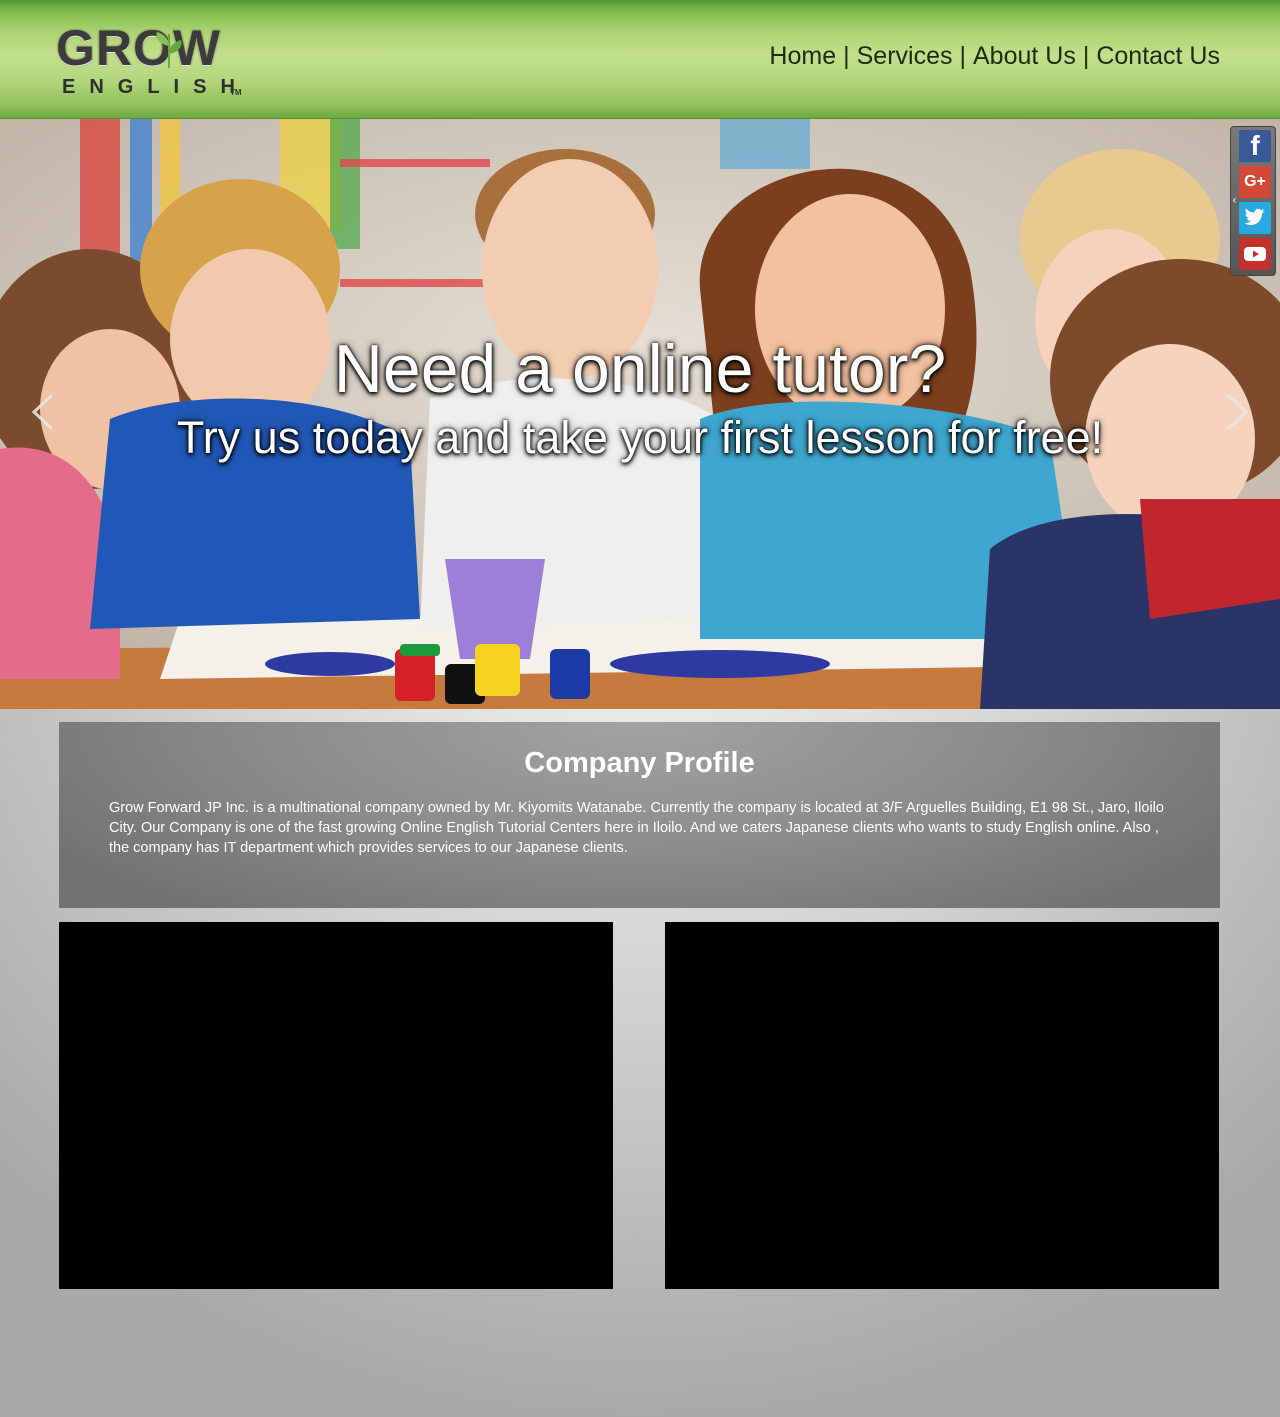 This screenshot has width=1280, height=1417. Describe the element at coordinates (639, 763) in the screenshot. I see `company-profile-title: Company Profile` at that location.